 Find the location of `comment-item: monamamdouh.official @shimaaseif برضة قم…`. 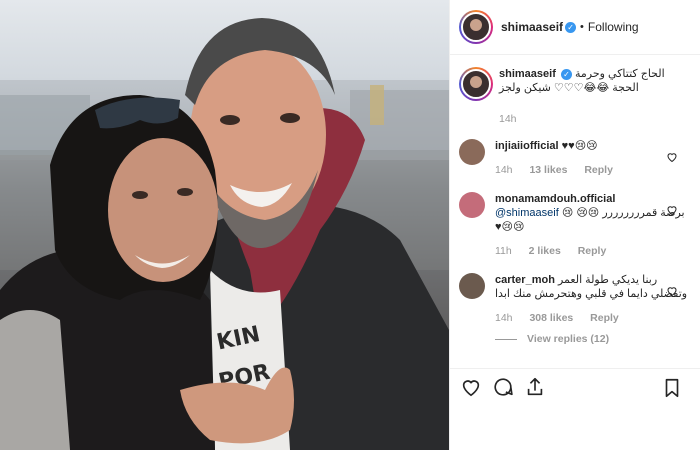

comment-item: monamamdouh.official @shimaaseif برضة قم… is located at coordinates (575, 224).